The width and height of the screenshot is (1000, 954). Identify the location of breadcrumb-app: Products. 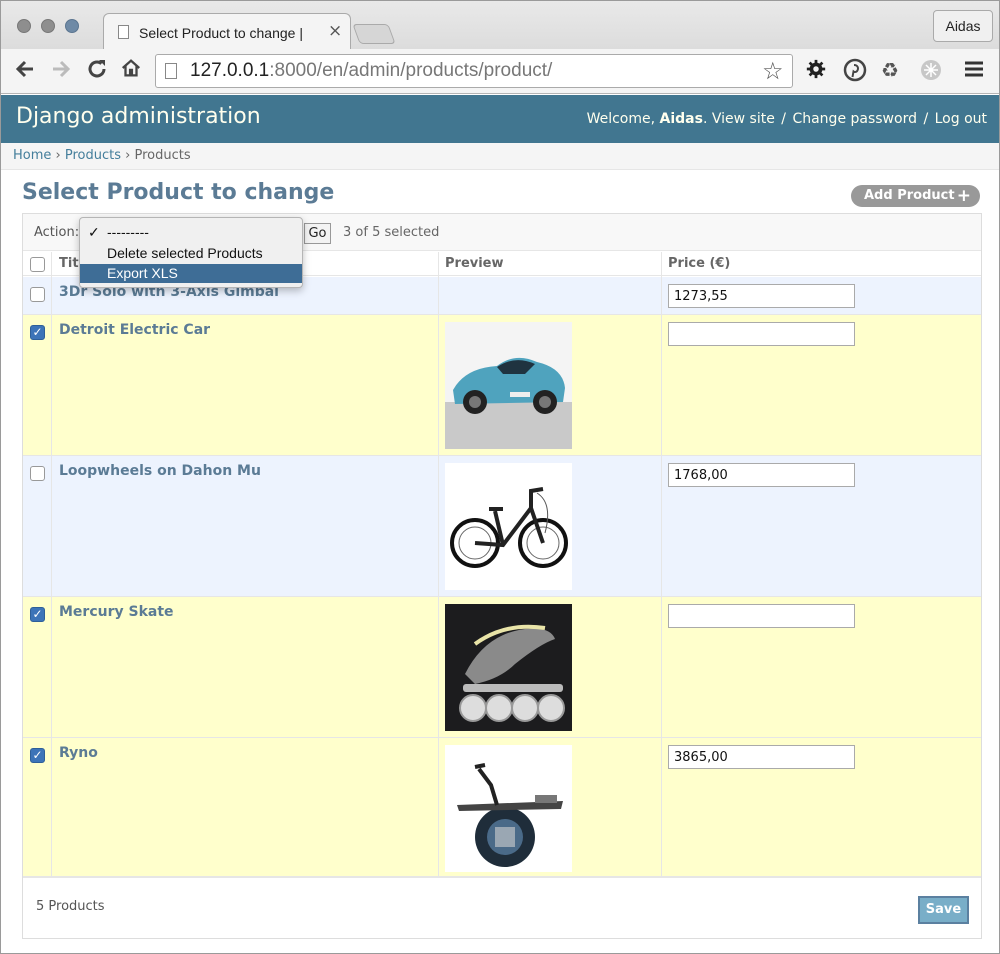
(93, 155).